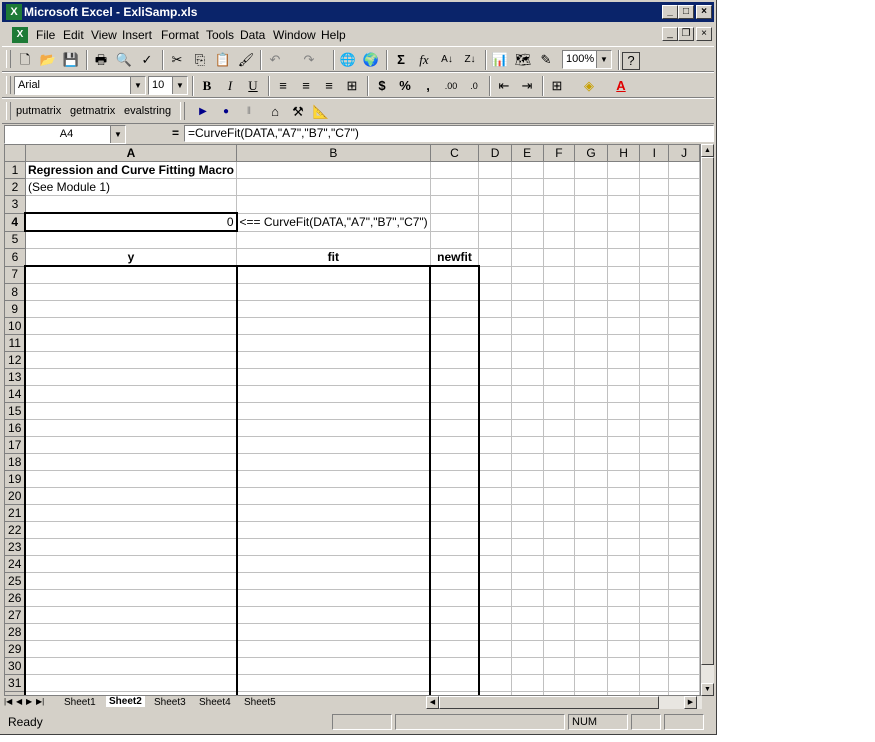 Image resolution: width=875 pixels, height=742 pixels. Describe the element at coordinates (15, 598) in the screenshot. I see `row-header-26: 26` at that location.